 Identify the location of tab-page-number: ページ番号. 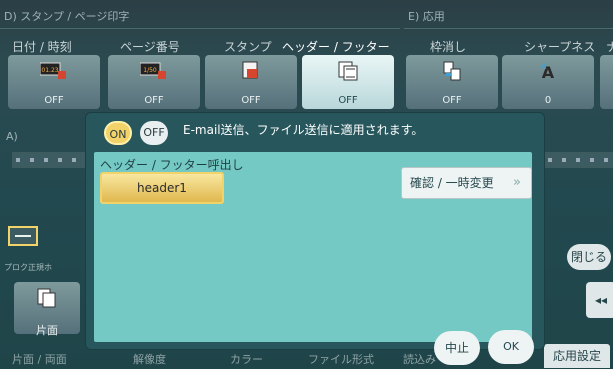
(150, 46).